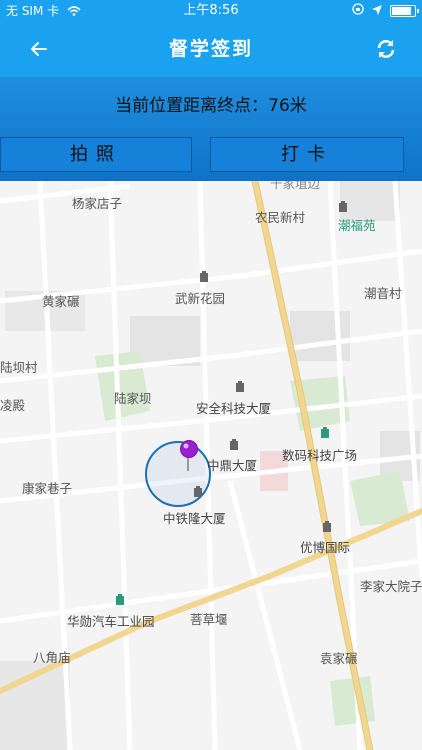 The width and height of the screenshot is (422, 750). I want to click on map-label: 陆坝村, so click(19, 367).